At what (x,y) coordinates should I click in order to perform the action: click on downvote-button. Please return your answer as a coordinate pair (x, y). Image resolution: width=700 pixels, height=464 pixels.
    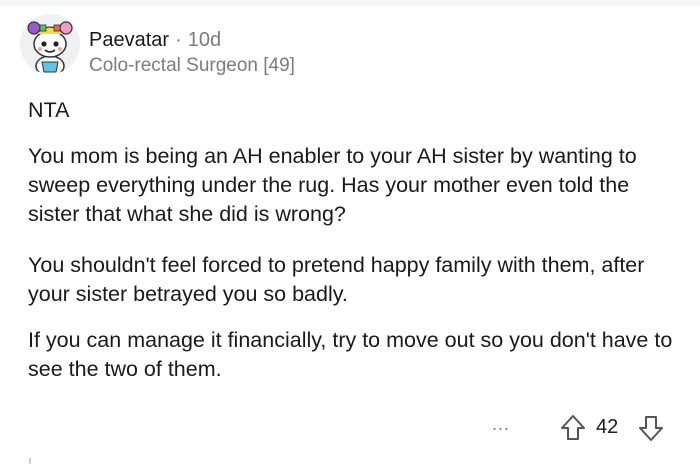
    Looking at the image, I should click on (651, 428).